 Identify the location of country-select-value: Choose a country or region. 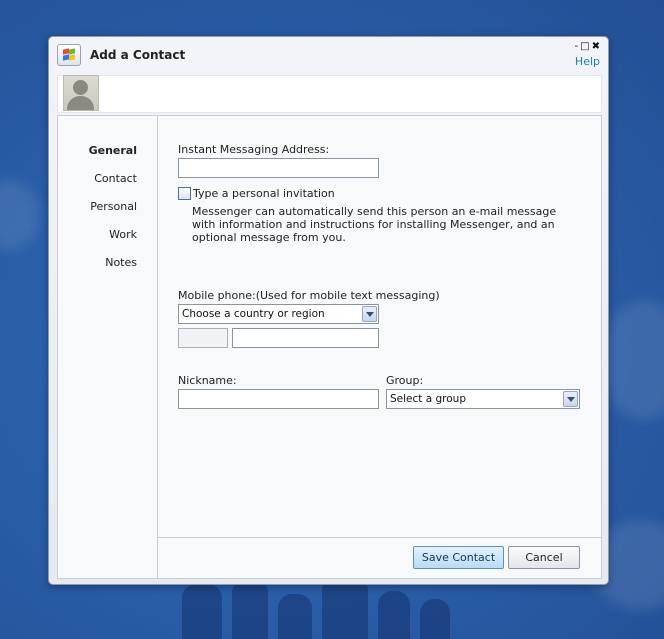
(253, 314).